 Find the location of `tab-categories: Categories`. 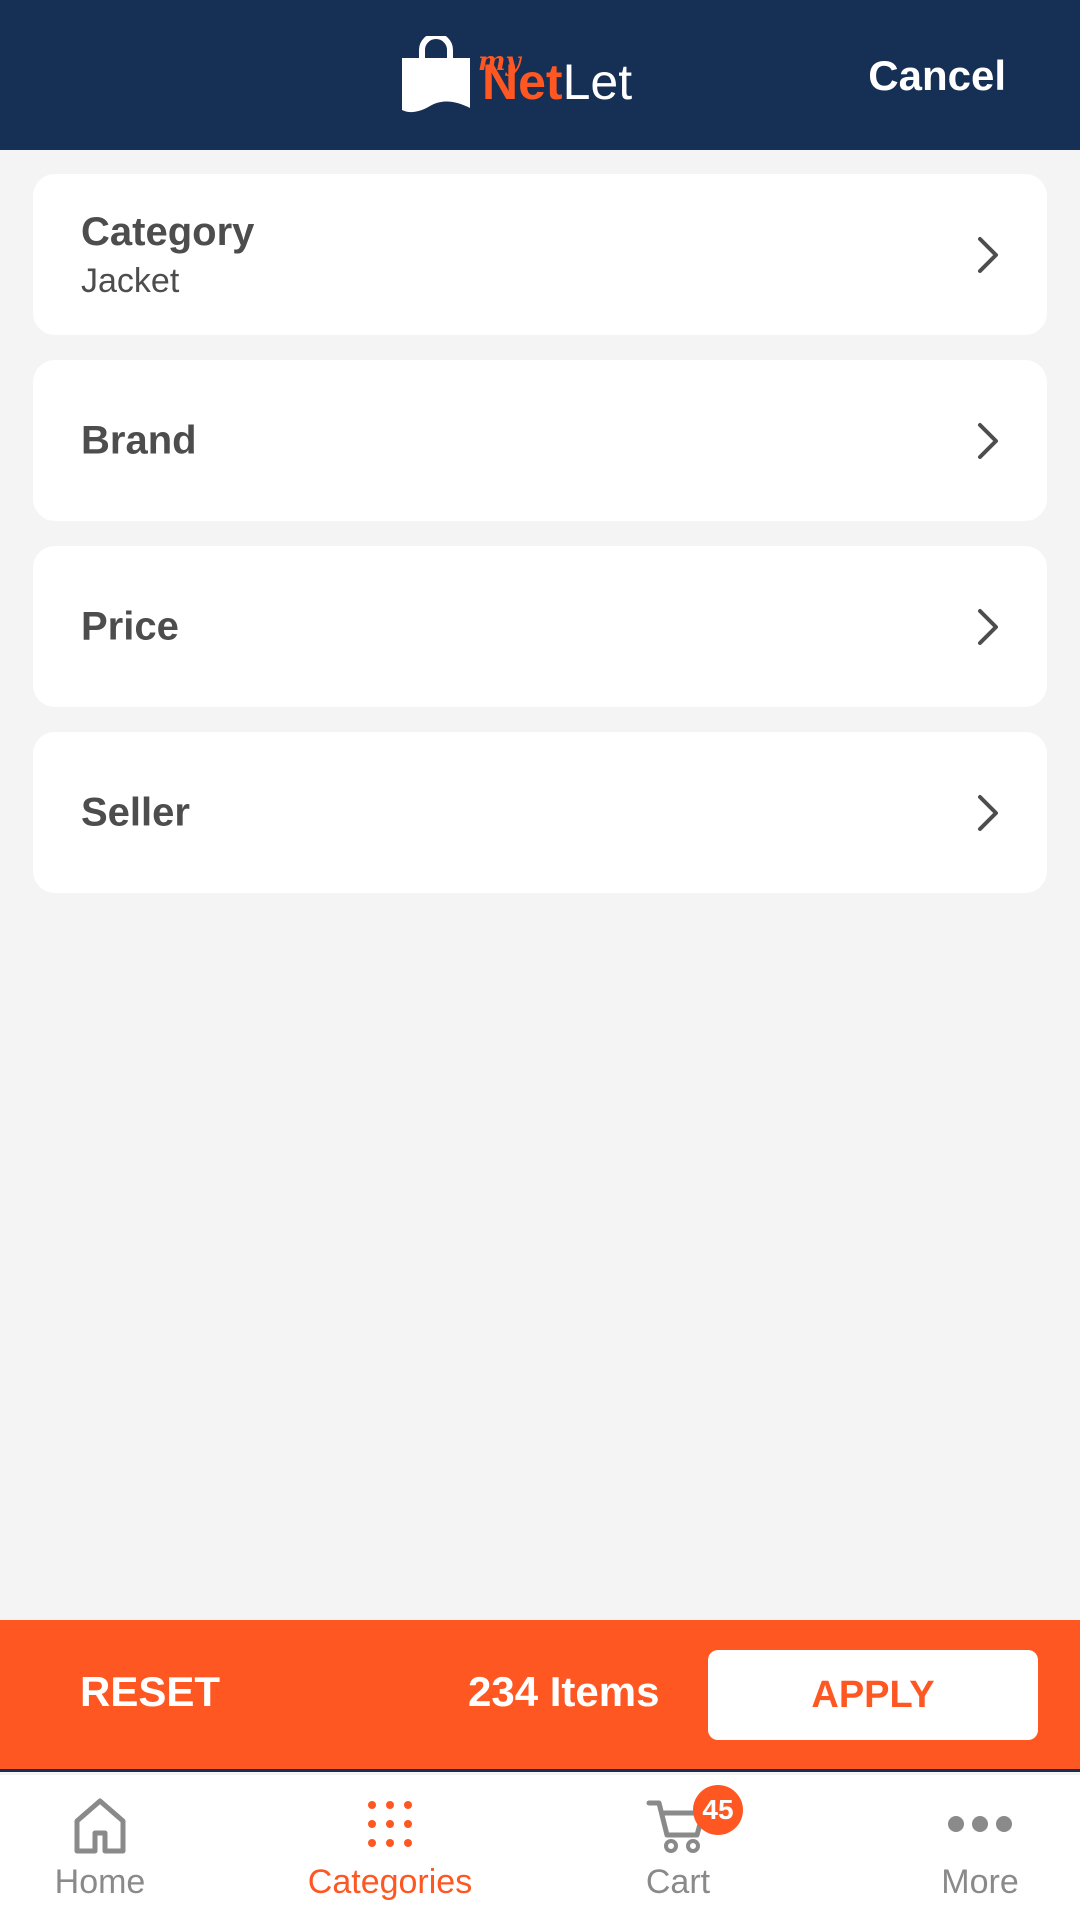

tab-categories: Categories is located at coordinates (390, 1847).